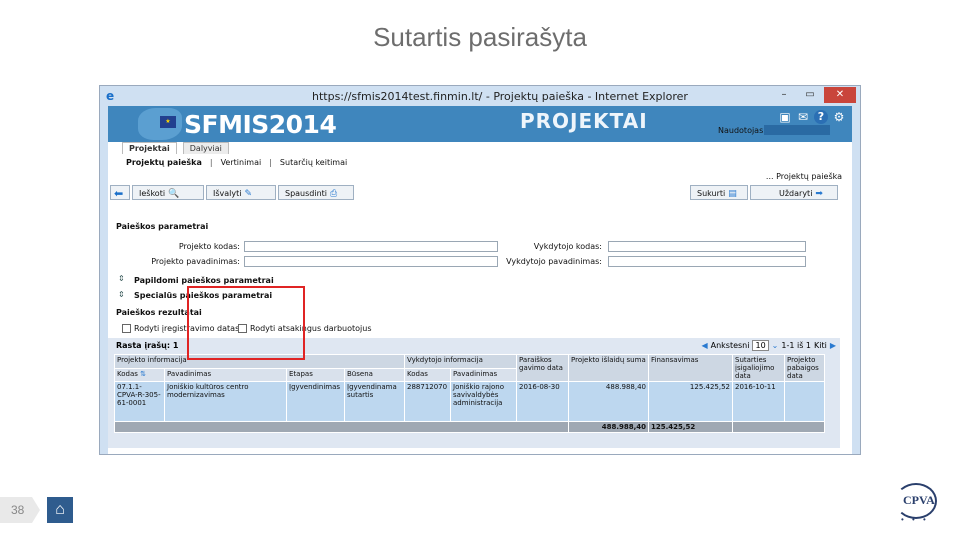  I want to click on close-window-button: ✕, so click(840, 95).